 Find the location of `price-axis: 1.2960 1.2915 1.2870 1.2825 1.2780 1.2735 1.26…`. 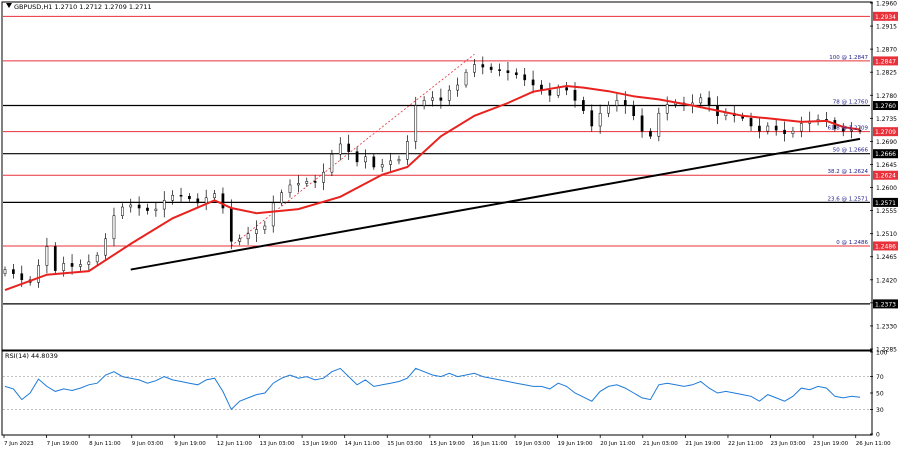

price-axis: 1.2960 1.2915 1.2870 1.2825 1.2780 1.2735 1.26… is located at coordinates (884, 177).